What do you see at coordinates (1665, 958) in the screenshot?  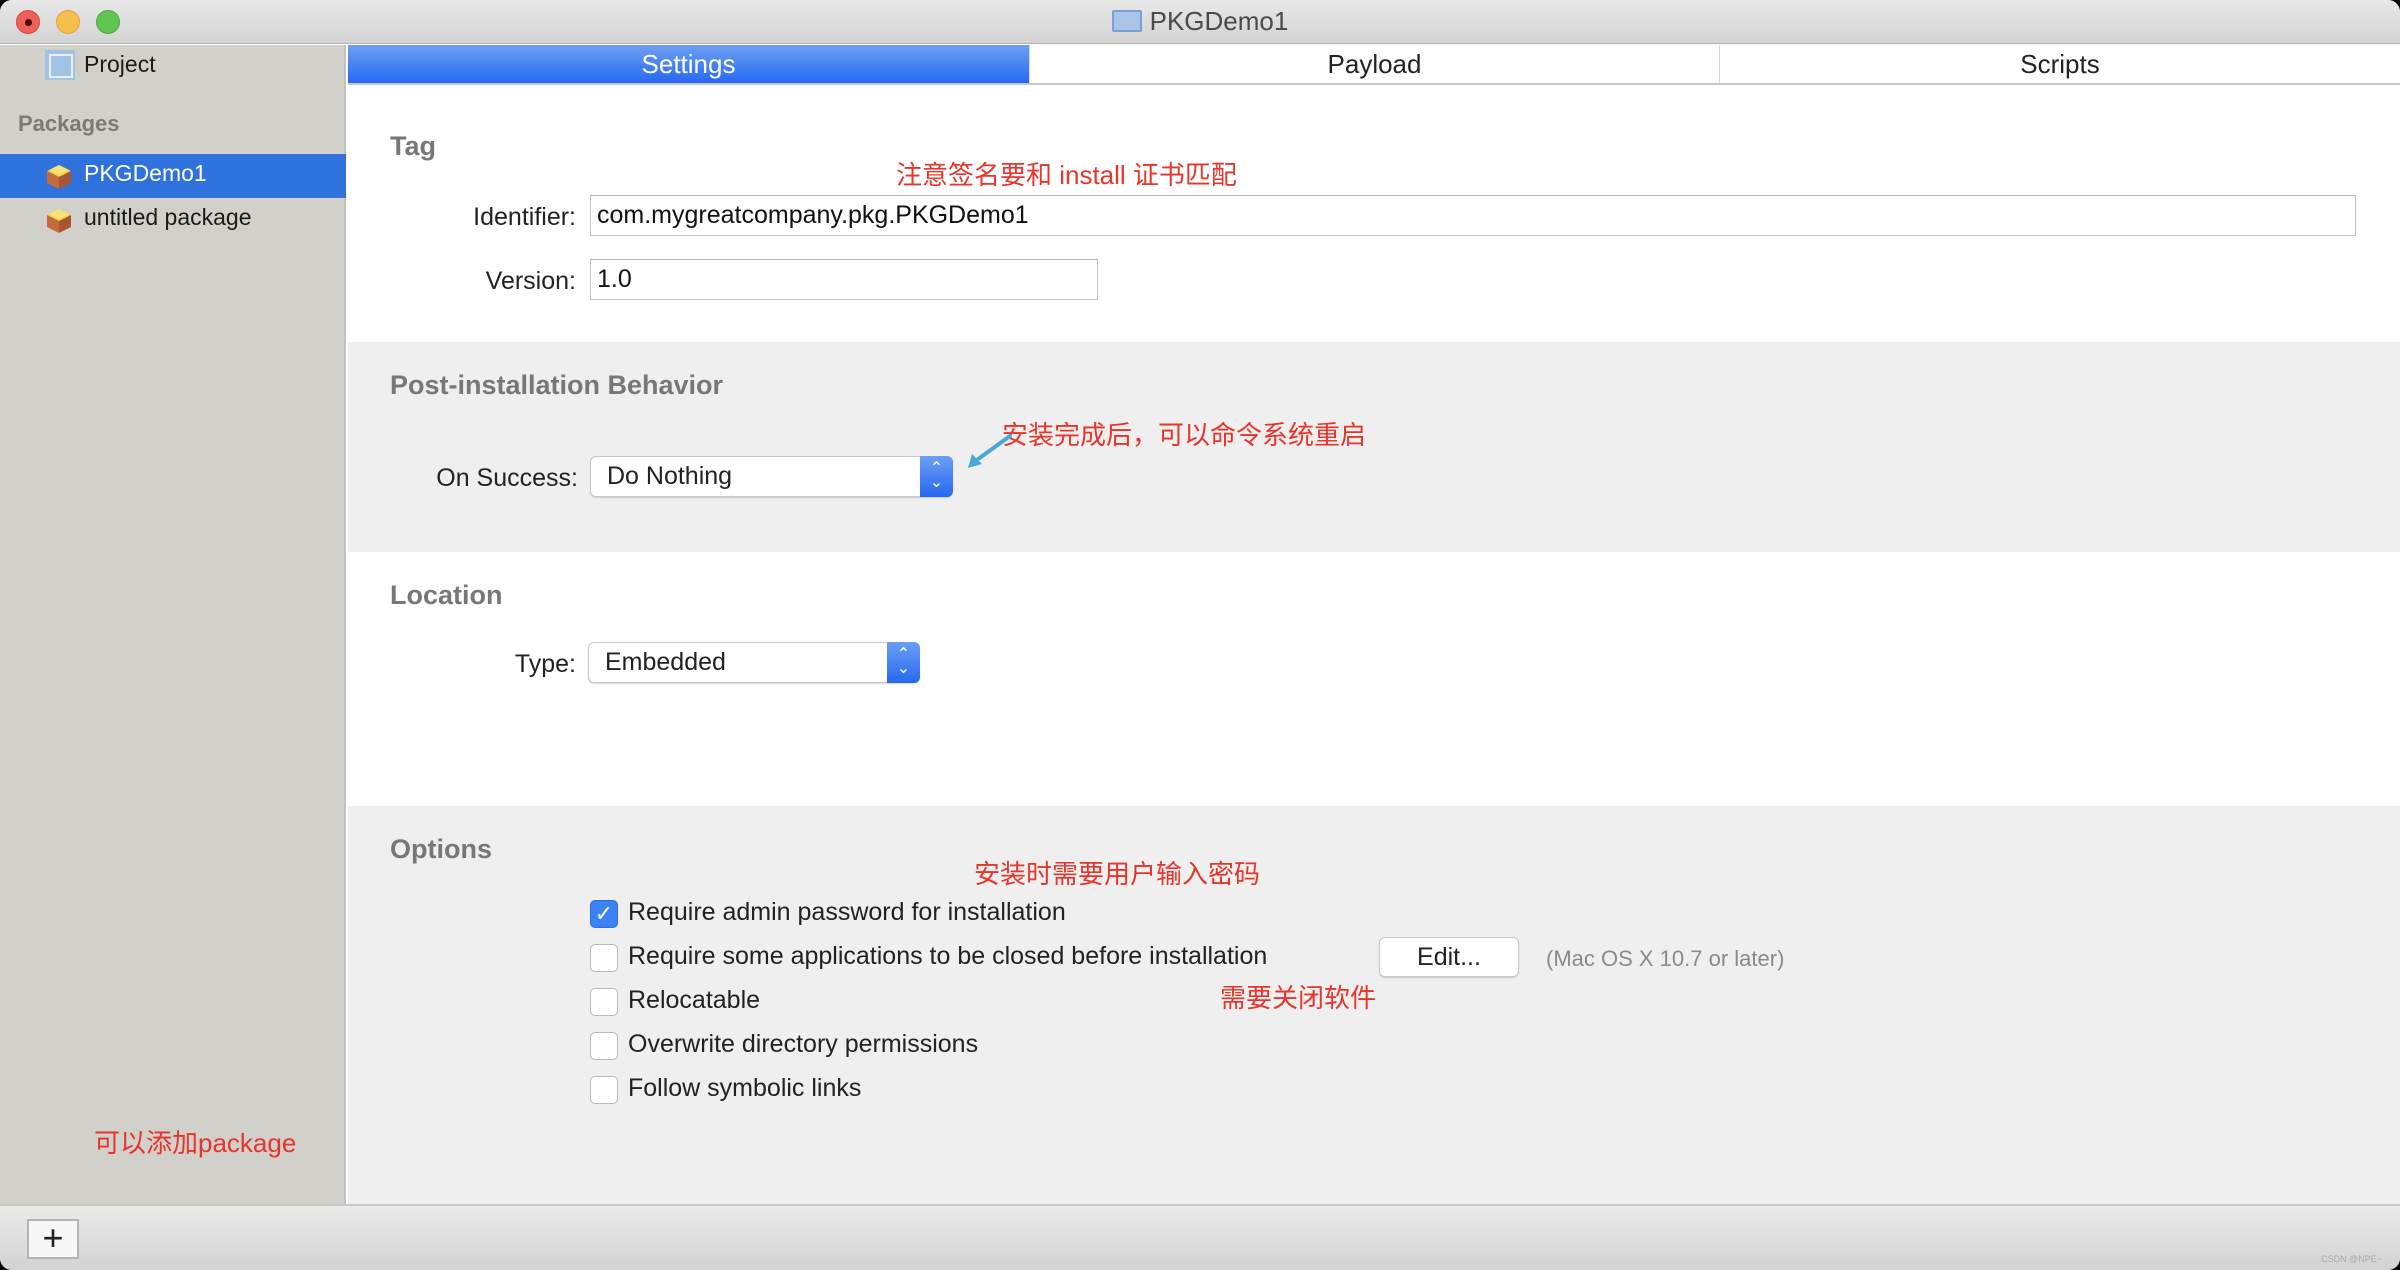 I see `edit-hint: (Mac OS X 10.7 or later)` at bounding box center [1665, 958].